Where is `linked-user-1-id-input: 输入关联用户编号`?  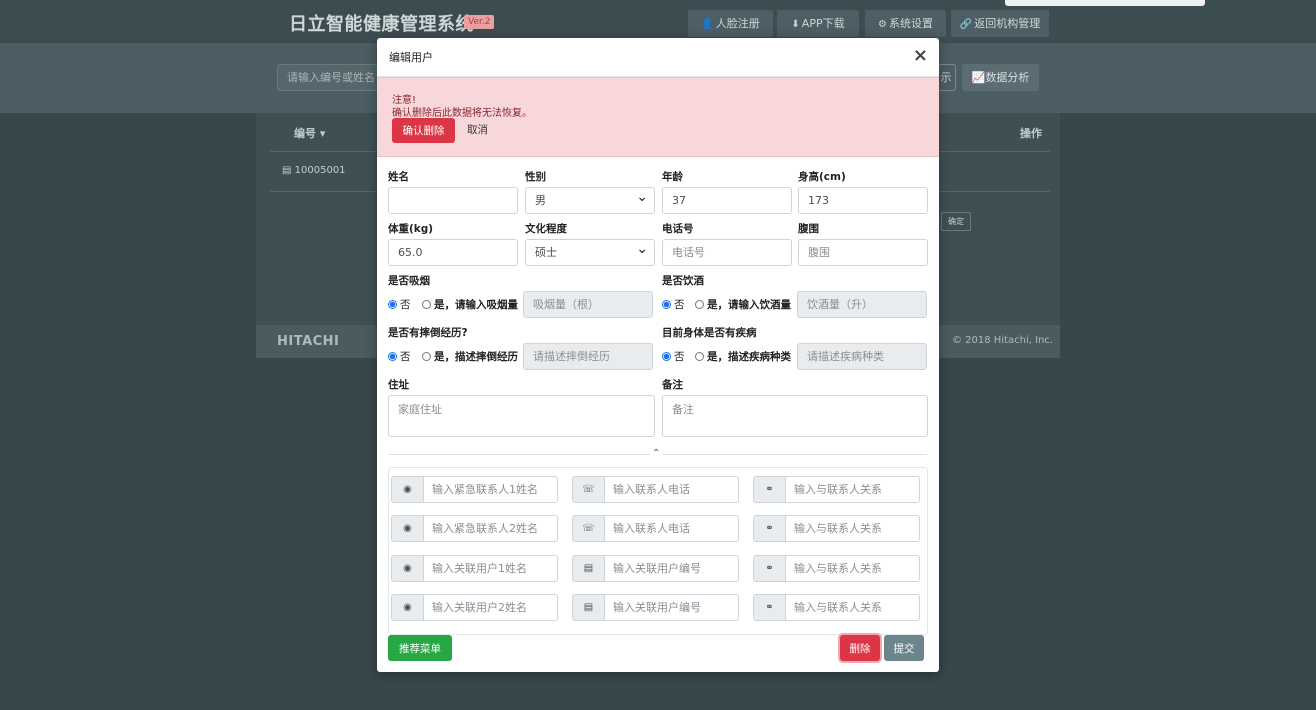 linked-user-1-id-input: 输入关联用户编号 is located at coordinates (671, 568).